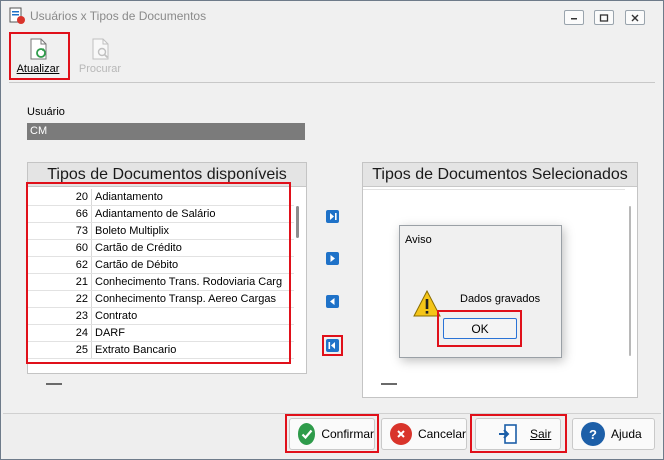  What do you see at coordinates (593, 434) in the screenshot?
I see `help-question-icon: ?` at bounding box center [593, 434].